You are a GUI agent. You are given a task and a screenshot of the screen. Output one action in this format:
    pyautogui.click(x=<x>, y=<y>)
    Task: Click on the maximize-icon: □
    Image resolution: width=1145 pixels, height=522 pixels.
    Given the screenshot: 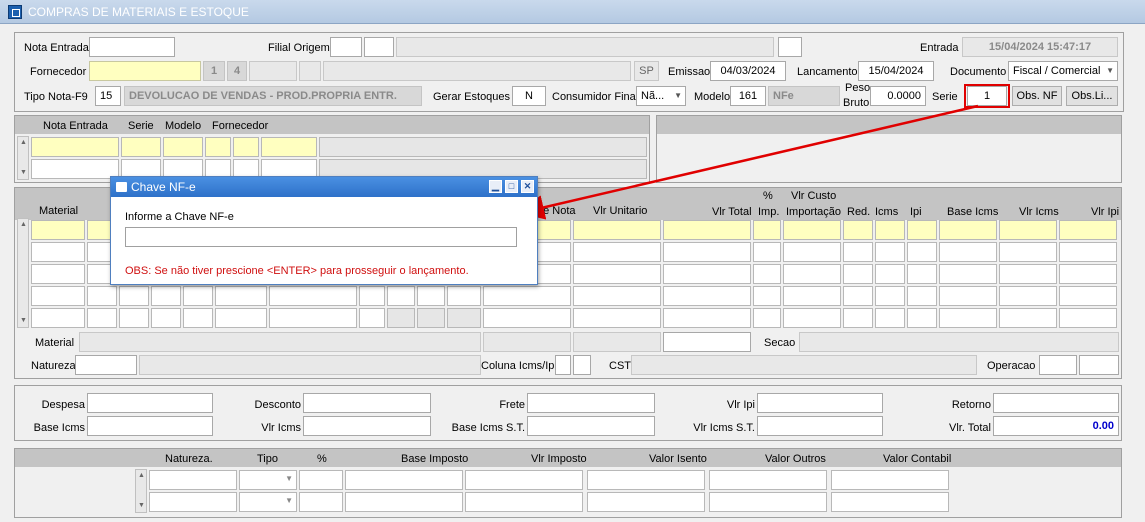 What is the action you would take?
    pyautogui.click(x=511, y=186)
    